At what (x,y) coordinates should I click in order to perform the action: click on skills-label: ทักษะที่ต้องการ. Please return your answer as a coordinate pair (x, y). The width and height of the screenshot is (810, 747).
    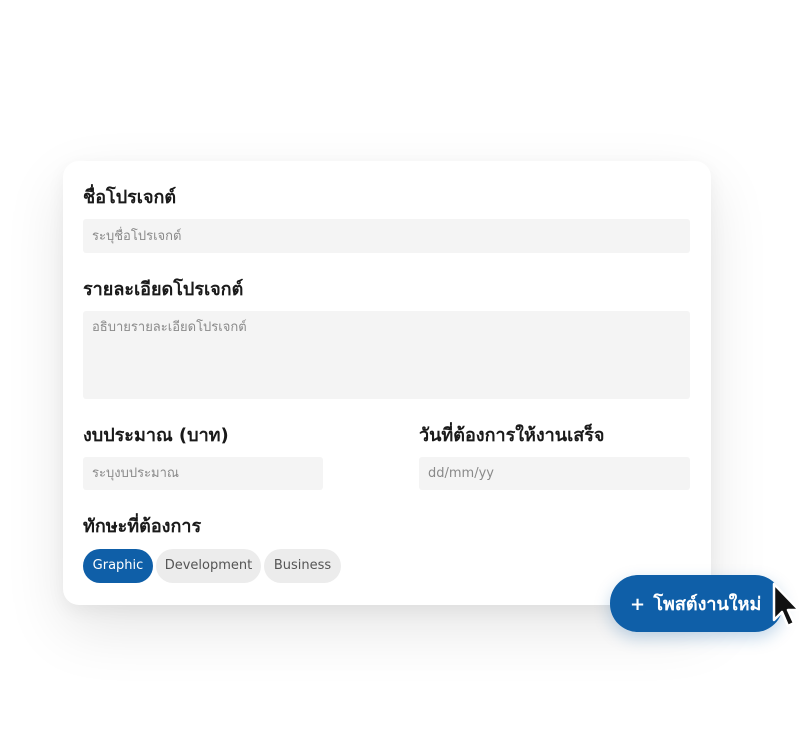
    Looking at the image, I should click on (142, 526).